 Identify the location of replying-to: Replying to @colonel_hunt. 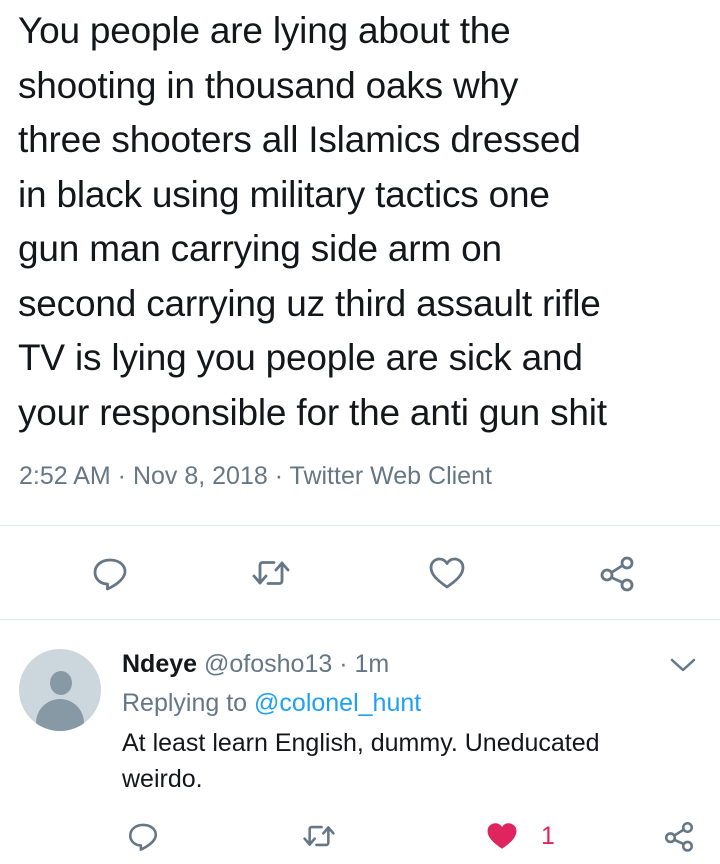
(271, 703).